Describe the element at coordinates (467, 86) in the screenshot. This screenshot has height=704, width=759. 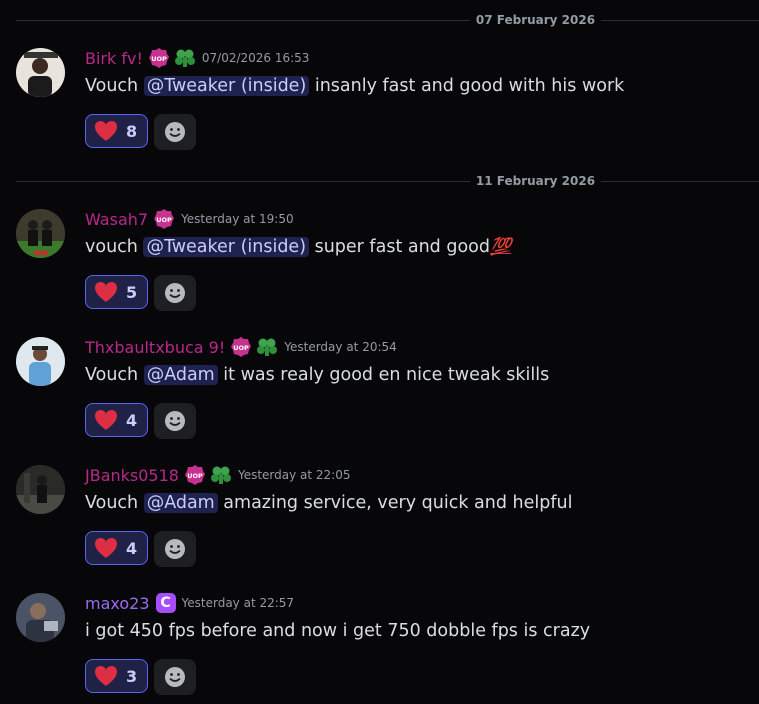
I see `message-text: insanly fast and good with his work` at that location.